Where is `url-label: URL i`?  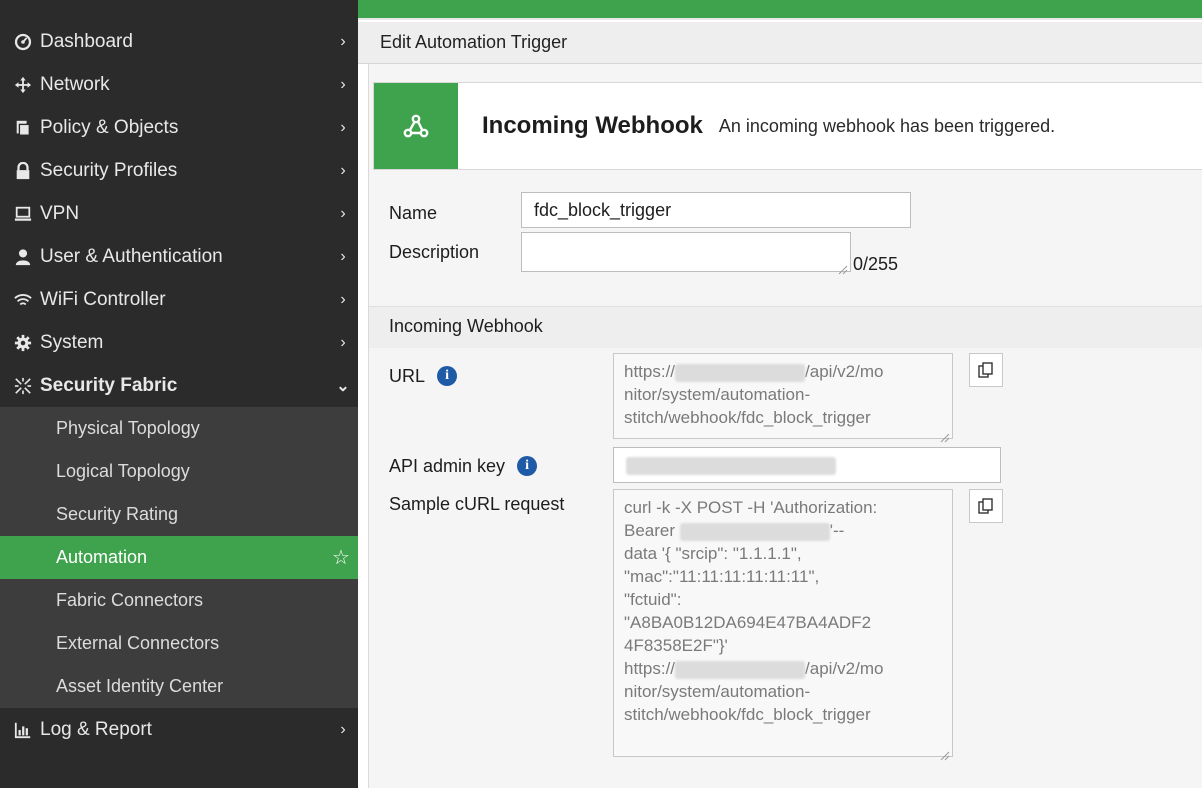 url-label: URL i is located at coordinates (423, 376).